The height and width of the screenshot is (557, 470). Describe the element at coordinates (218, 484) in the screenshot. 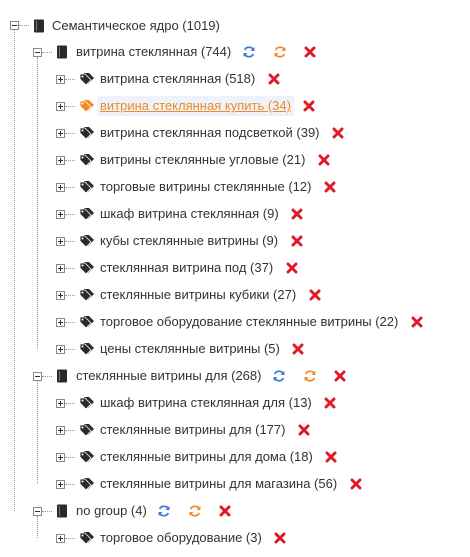

I see `keyword-item-label: стеклянные витрины для магазина (56)` at that location.